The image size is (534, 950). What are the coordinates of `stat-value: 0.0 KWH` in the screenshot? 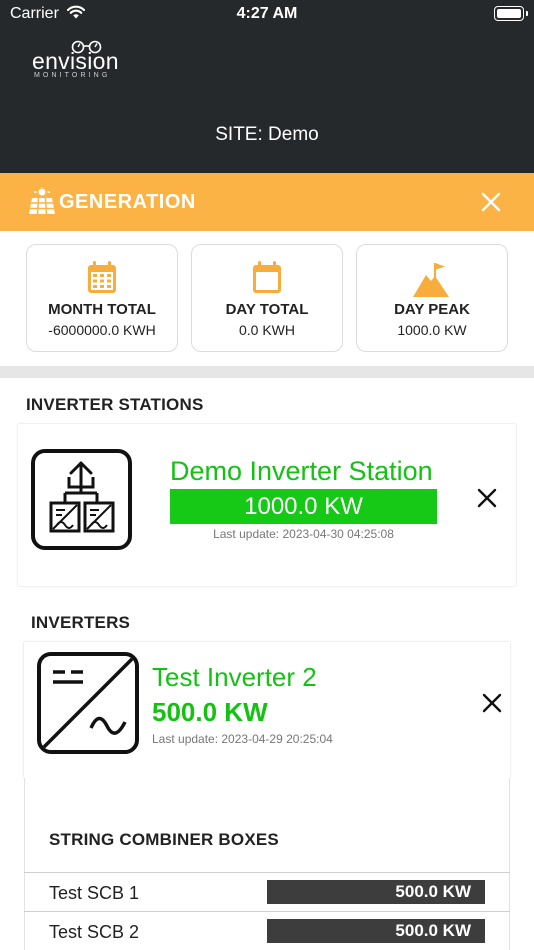 It's located at (266, 330).